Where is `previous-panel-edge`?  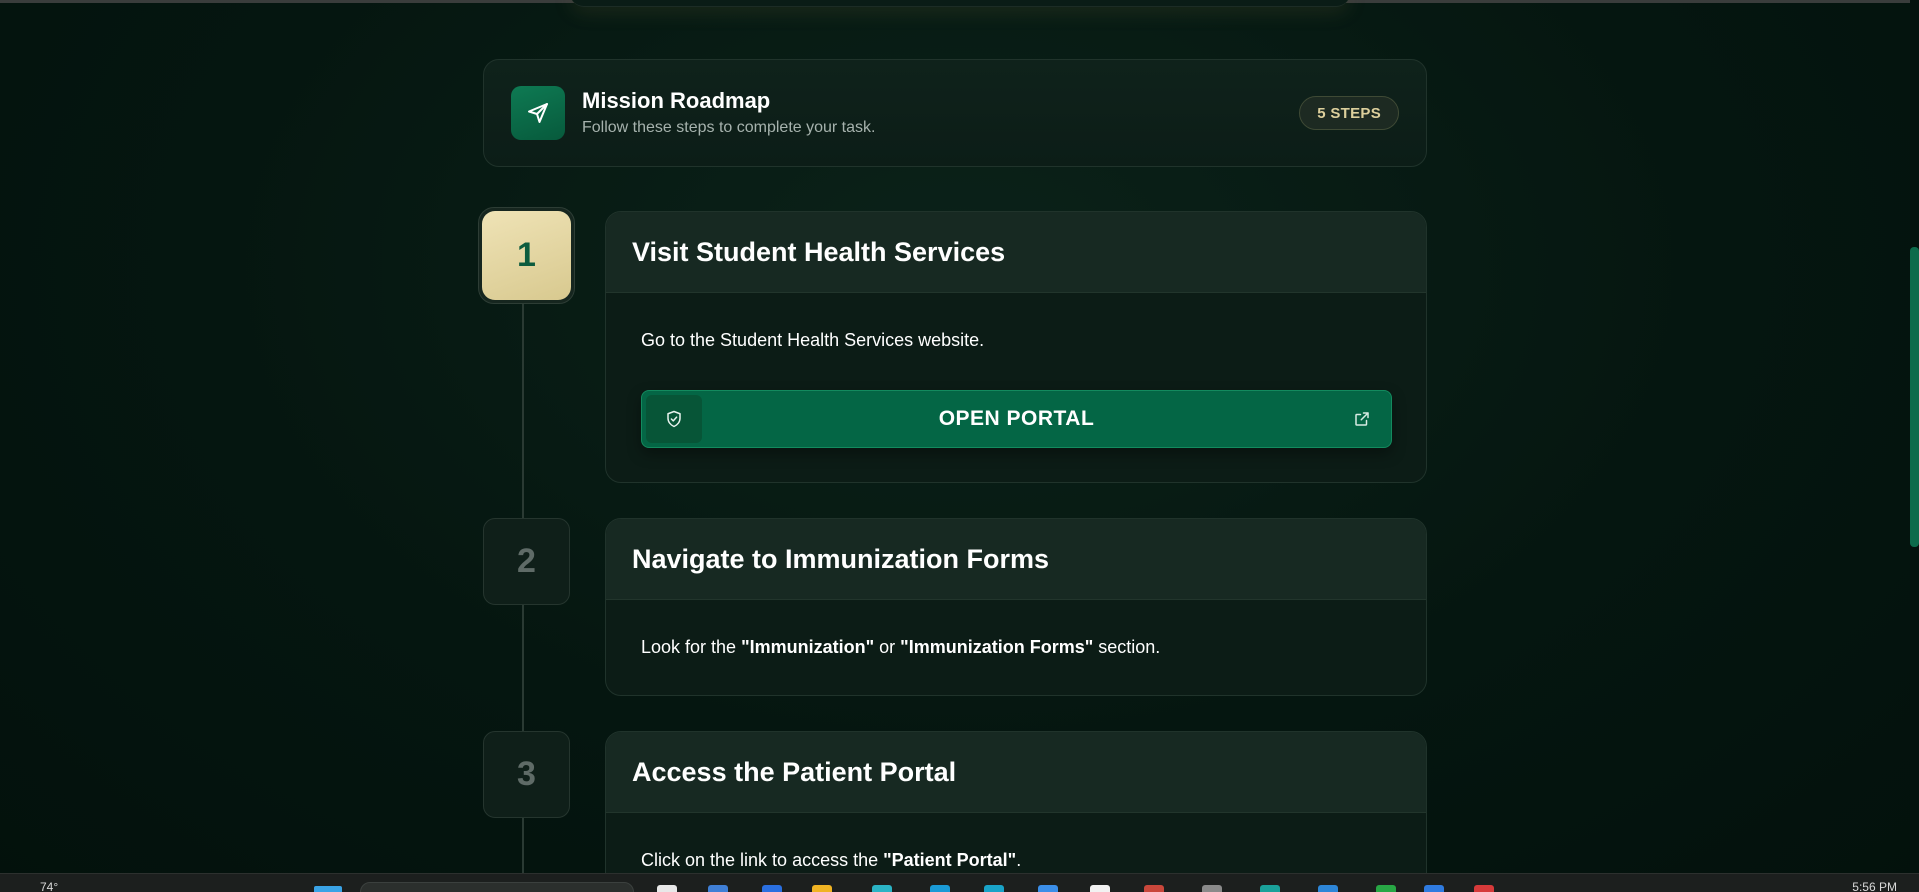 previous-panel-edge is located at coordinates (960, 3).